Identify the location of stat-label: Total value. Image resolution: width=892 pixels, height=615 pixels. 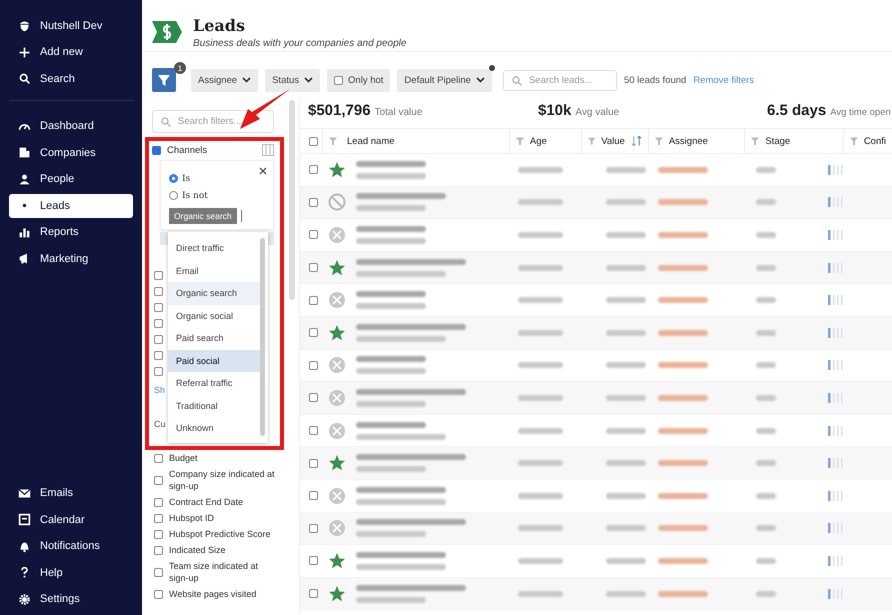
(398, 112).